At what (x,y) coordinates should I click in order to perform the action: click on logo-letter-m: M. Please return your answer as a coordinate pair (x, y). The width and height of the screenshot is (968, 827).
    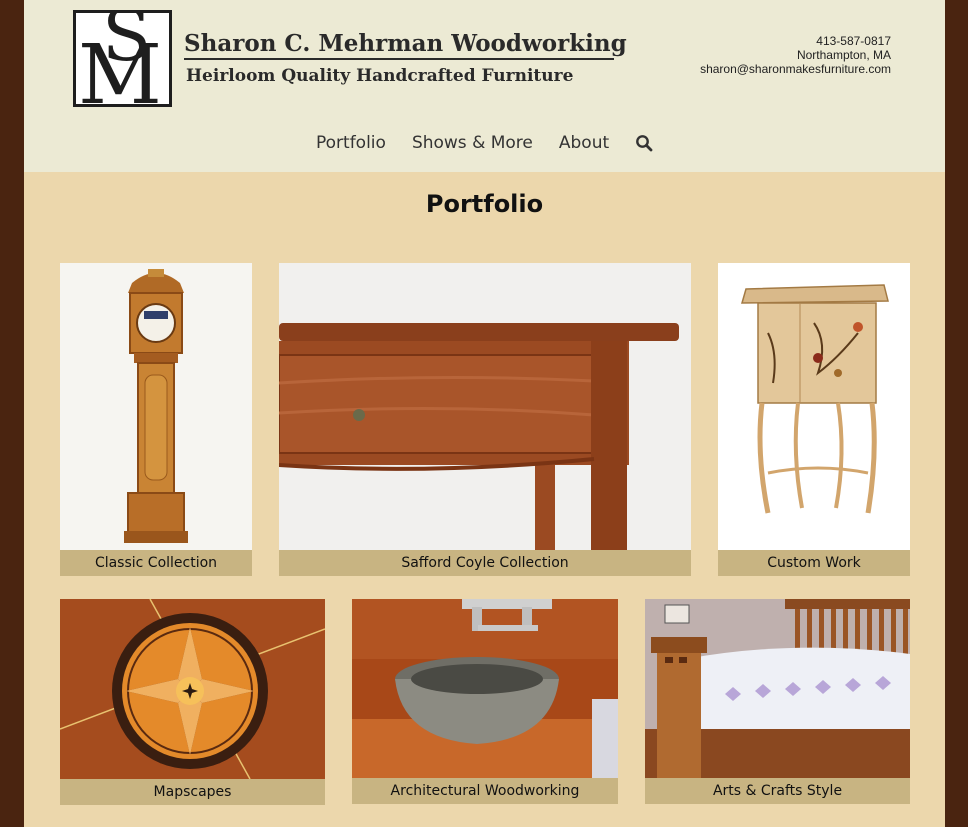
    Looking at the image, I should click on (120, 67).